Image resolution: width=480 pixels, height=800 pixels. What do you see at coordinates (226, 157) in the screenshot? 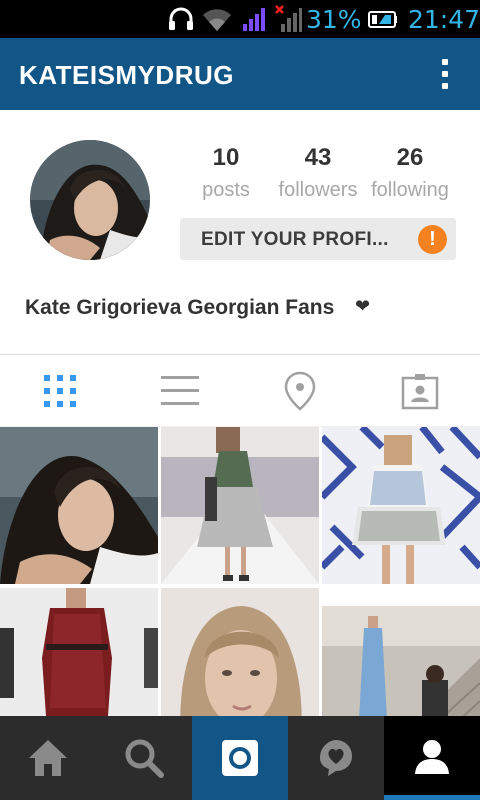
I see `posts-count: 10` at bounding box center [226, 157].